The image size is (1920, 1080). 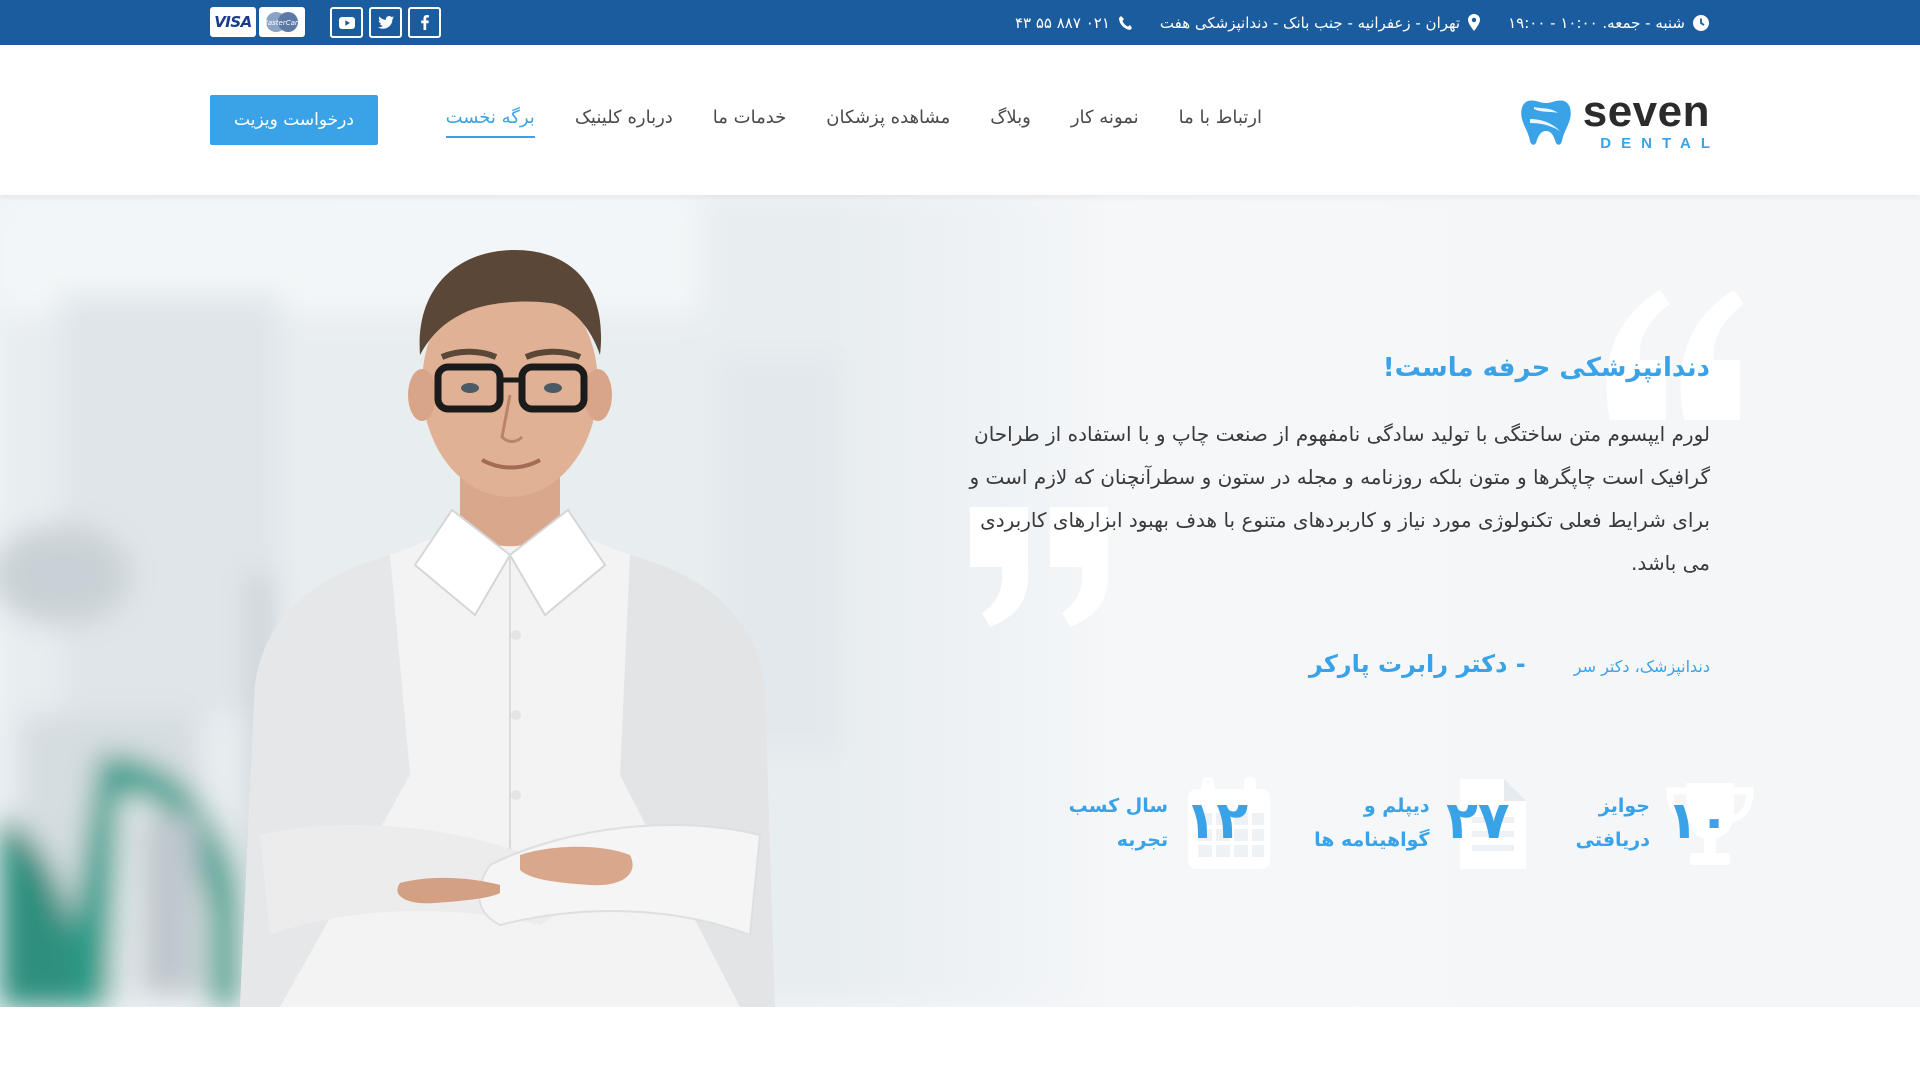 I want to click on nav-contact: ارتباط با ما, so click(x=1220, y=122).